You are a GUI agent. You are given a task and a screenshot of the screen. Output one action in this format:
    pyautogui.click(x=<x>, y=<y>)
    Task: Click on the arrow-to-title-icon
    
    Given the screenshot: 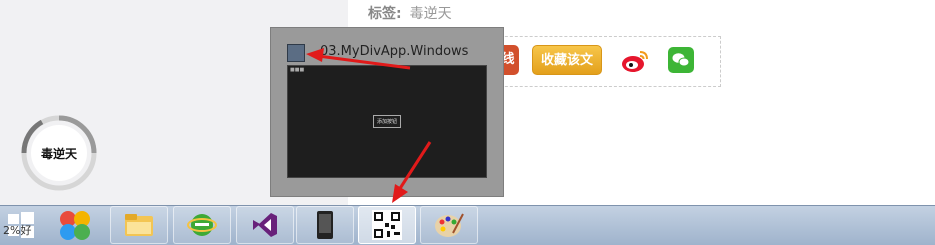 What is the action you would take?
    pyautogui.click(x=364, y=62)
    